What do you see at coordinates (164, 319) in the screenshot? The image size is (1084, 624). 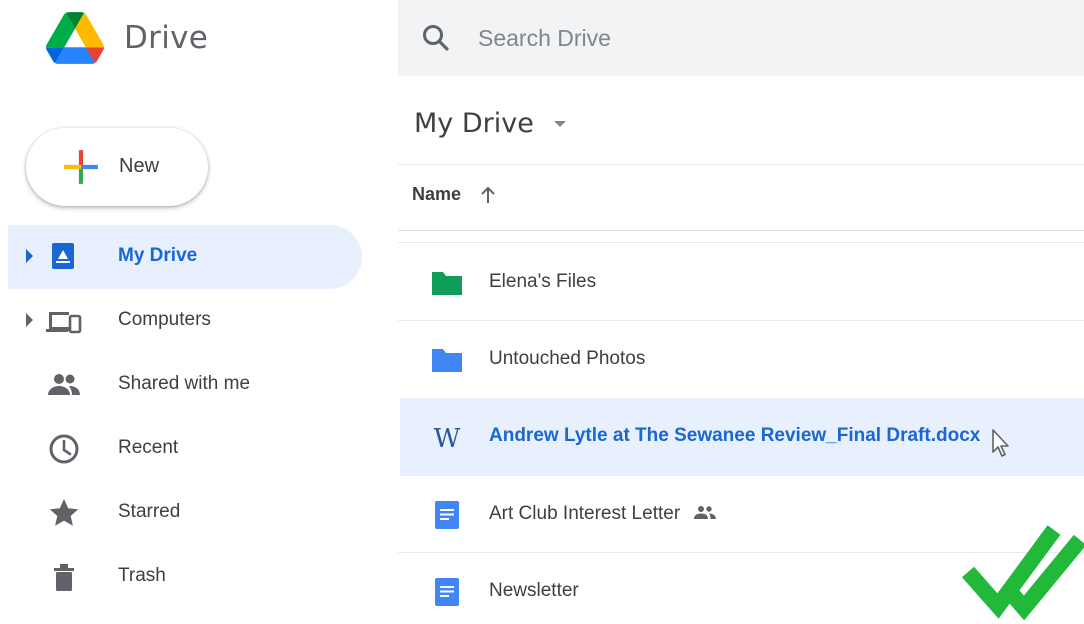 I see `sidebar-item-label: Computers` at bounding box center [164, 319].